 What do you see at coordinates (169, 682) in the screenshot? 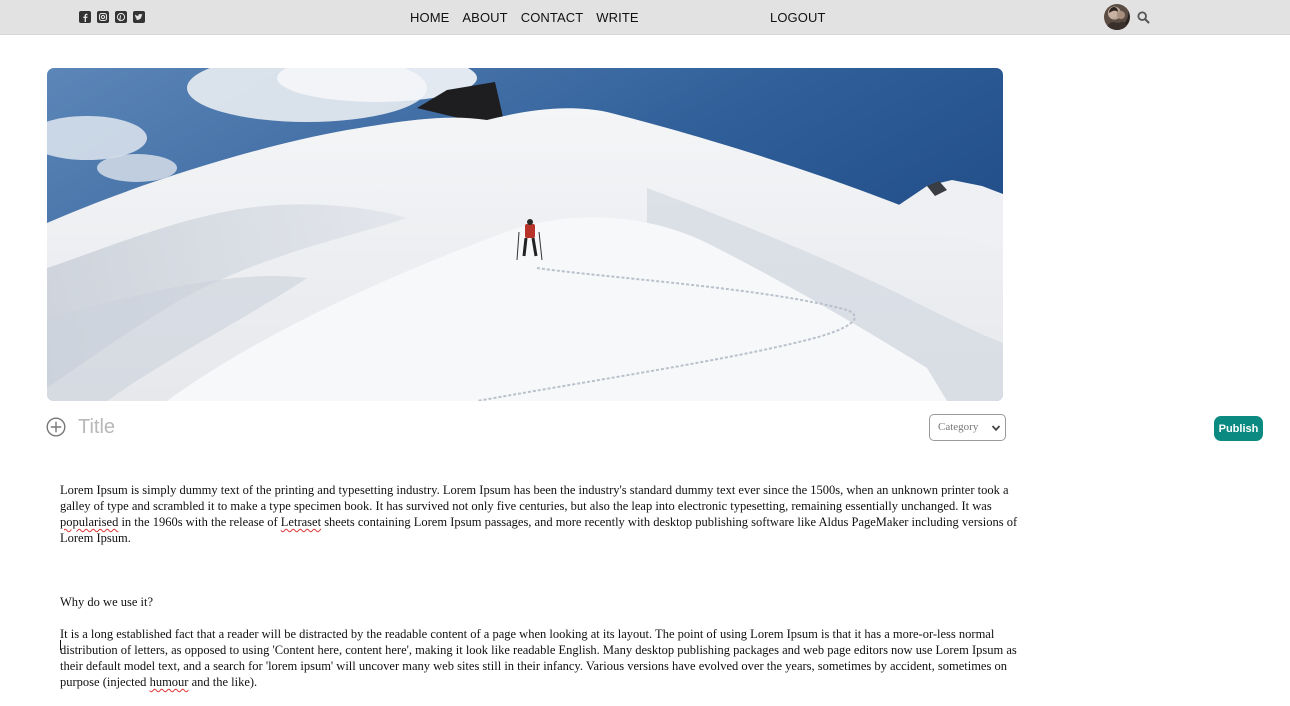
I see `misspelled-word: humour` at bounding box center [169, 682].